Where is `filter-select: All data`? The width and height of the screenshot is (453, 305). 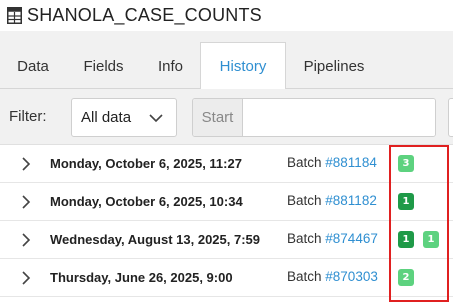 filter-select: All data is located at coordinates (124, 117).